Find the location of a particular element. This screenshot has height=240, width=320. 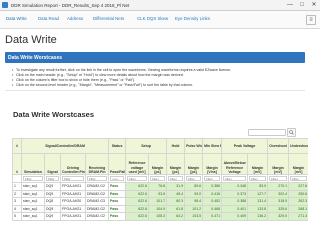

table-cell: 329.0 is located at coordinates (278, 216).